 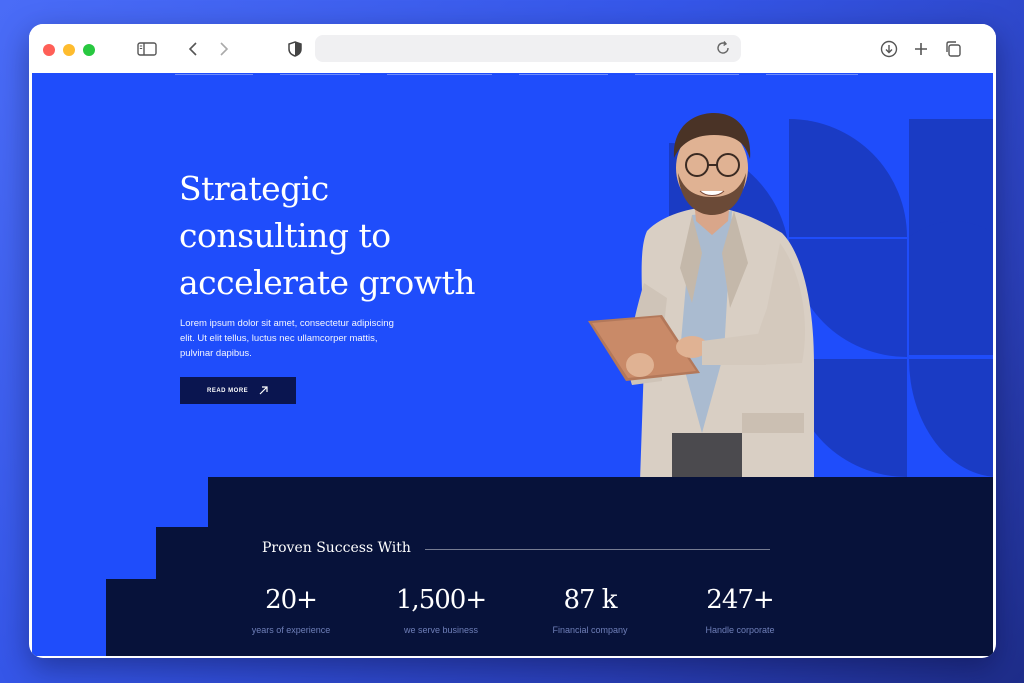 I want to click on nav-menu-underlines, so click(x=512, y=74).